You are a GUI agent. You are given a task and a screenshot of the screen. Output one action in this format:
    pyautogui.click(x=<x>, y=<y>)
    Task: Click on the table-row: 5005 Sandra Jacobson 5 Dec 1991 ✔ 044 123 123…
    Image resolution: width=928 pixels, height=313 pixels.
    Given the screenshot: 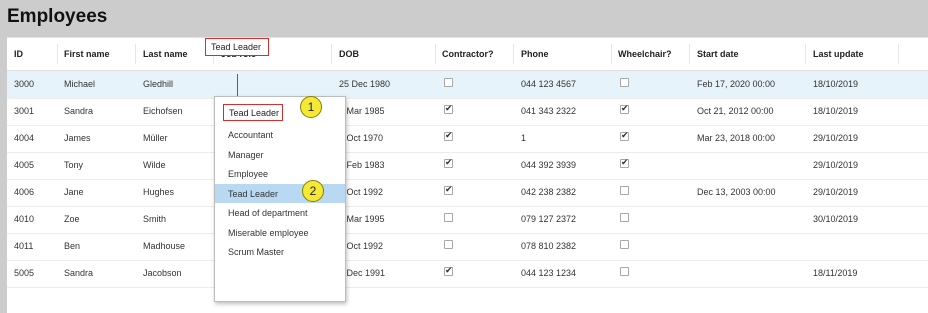 What is the action you would take?
    pyautogui.click(x=467, y=274)
    